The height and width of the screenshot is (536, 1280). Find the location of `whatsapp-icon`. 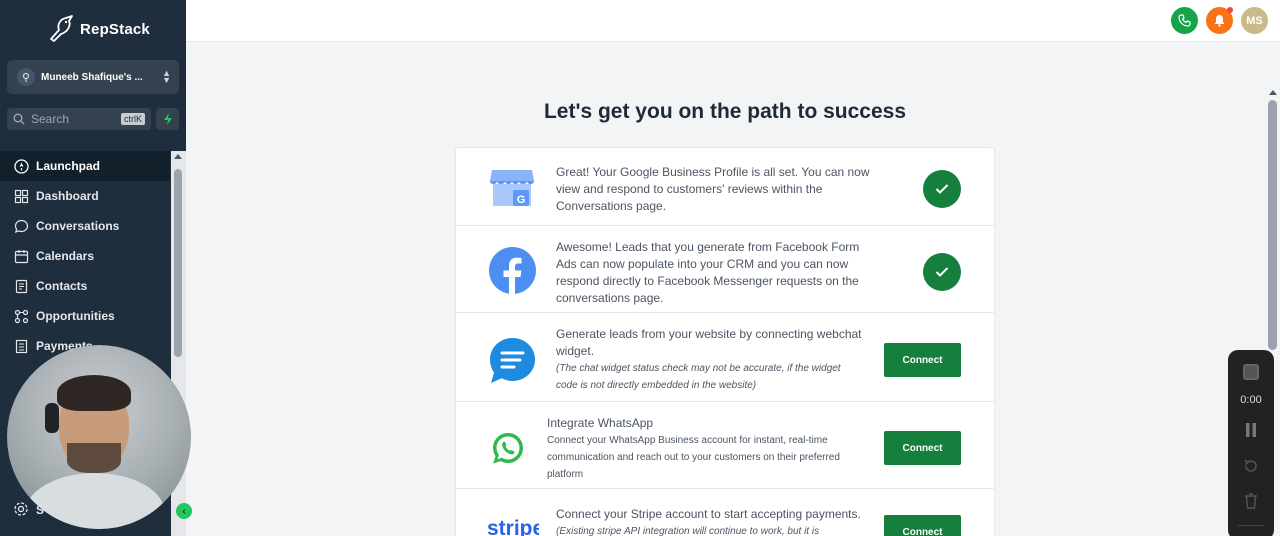

whatsapp-icon is located at coordinates (508, 448).